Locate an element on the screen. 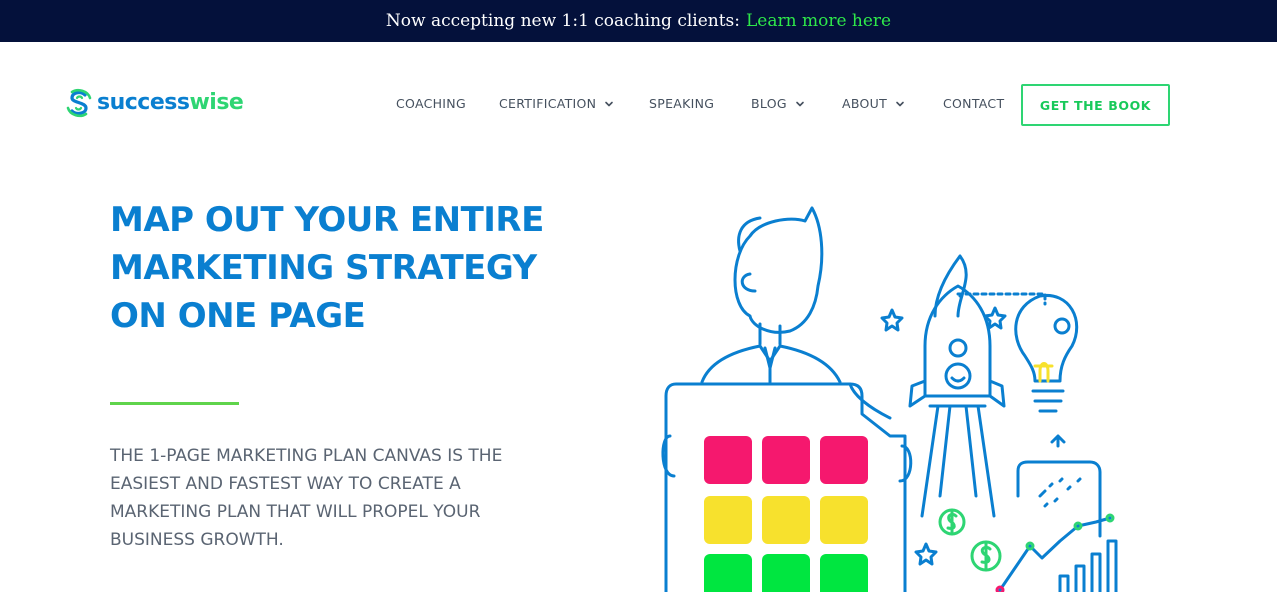  brand-name: successwise is located at coordinates (170, 102).